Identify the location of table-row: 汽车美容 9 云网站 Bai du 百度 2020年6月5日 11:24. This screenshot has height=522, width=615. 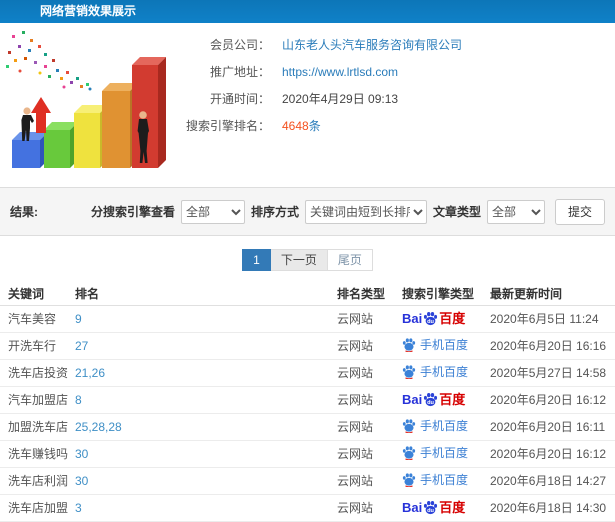
(307, 319).